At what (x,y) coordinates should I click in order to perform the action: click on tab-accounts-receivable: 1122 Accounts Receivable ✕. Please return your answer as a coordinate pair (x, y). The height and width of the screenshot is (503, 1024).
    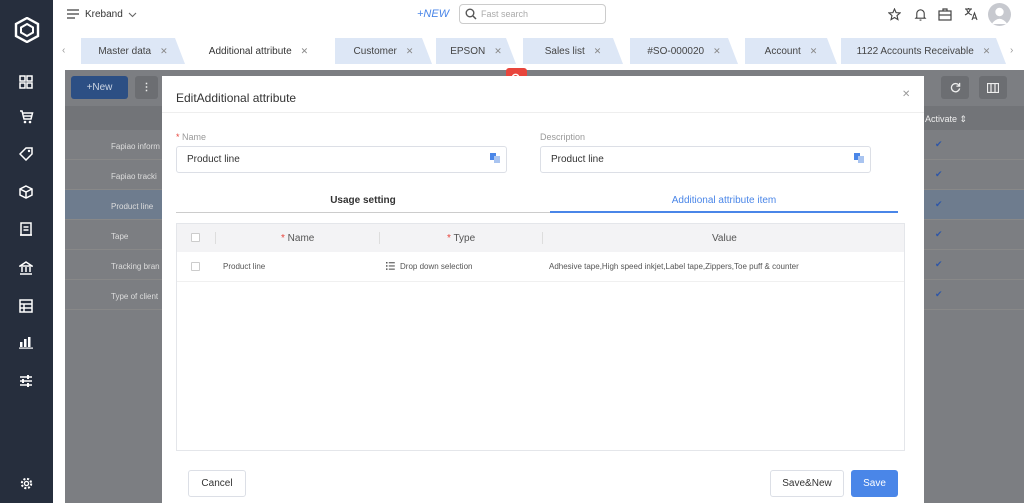
    Looking at the image, I should click on (923, 51).